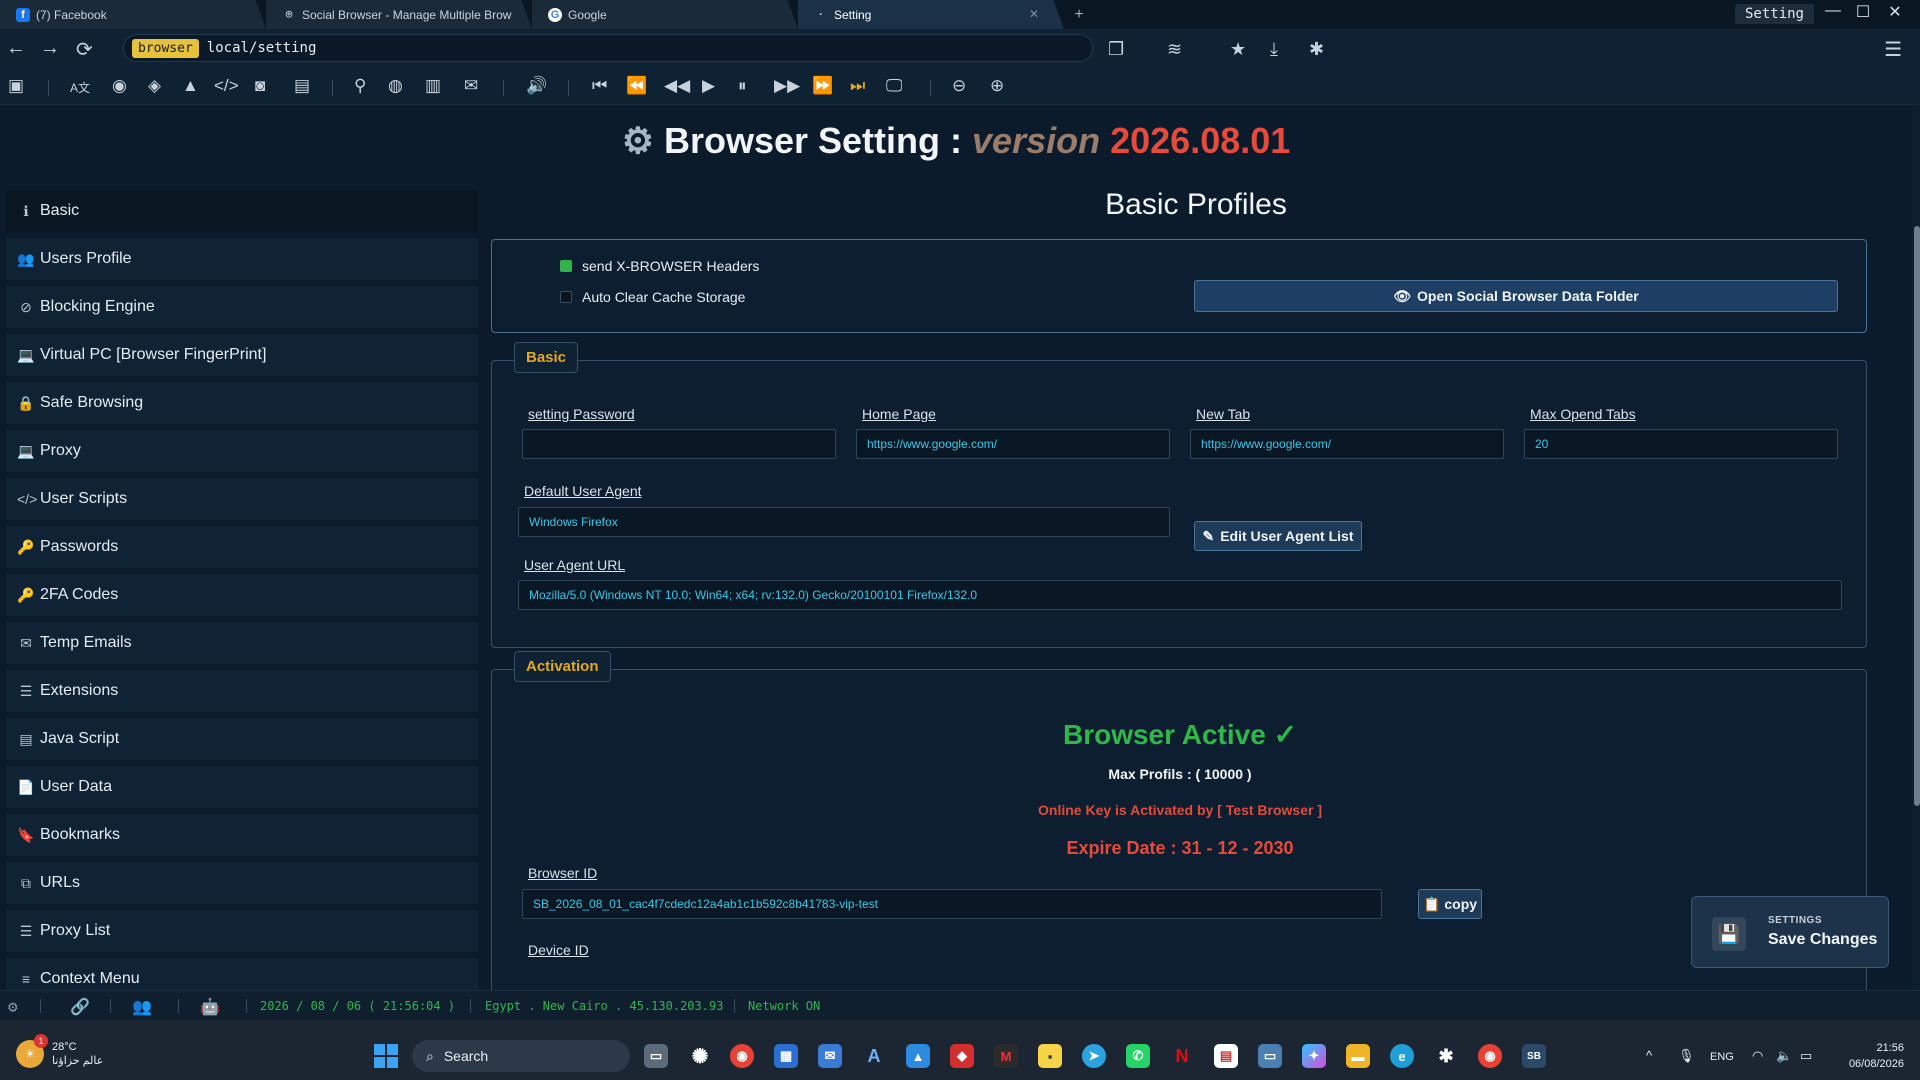  Describe the element at coordinates (1274, 49) in the screenshot. I see `download-icon: ⤓` at that location.